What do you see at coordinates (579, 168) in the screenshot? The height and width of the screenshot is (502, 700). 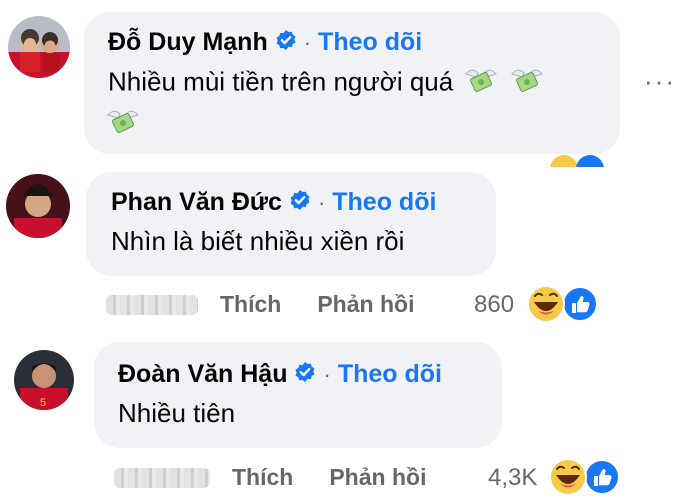 I see `reaction-icons-peek` at bounding box center [579, 168].